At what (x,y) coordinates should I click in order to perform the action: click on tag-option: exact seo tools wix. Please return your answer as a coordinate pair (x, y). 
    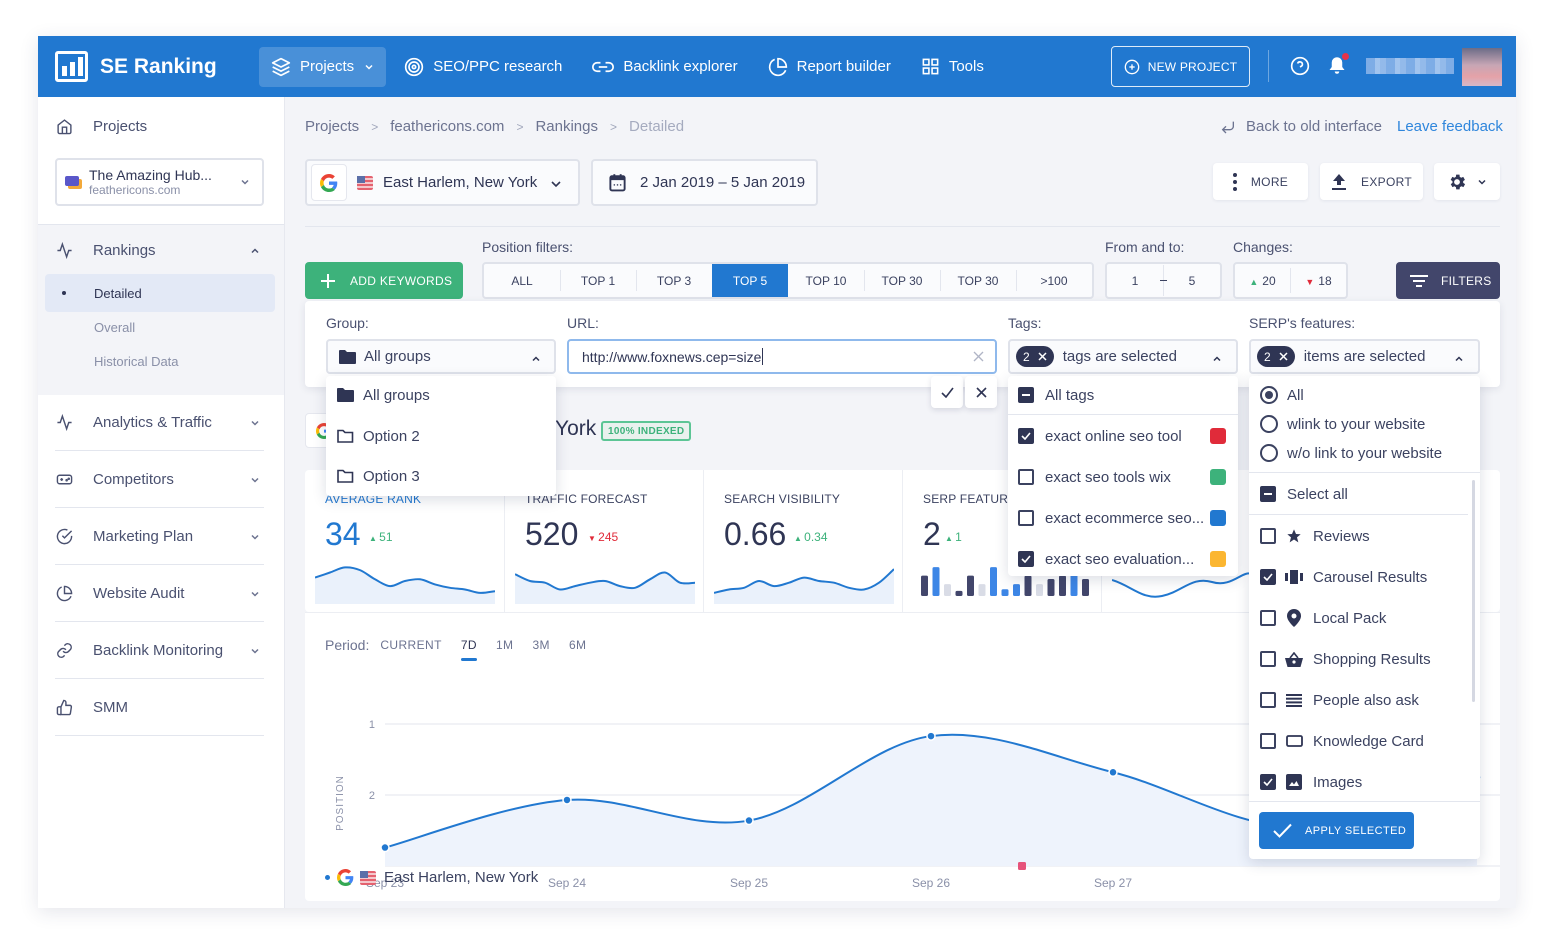
    Looking at the image, I should click on (1123, 477).